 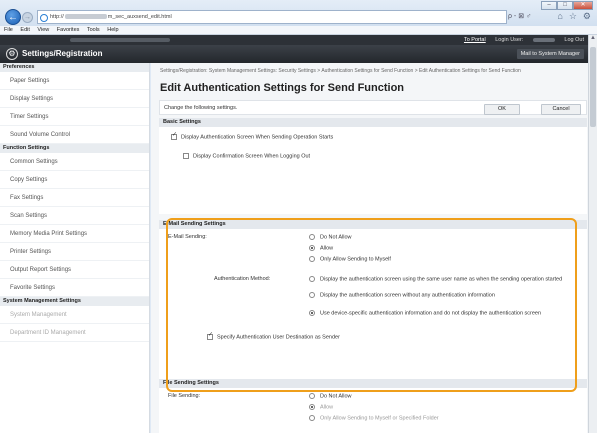 I want to click on maximize-button: □, so click(x=565, y=5).